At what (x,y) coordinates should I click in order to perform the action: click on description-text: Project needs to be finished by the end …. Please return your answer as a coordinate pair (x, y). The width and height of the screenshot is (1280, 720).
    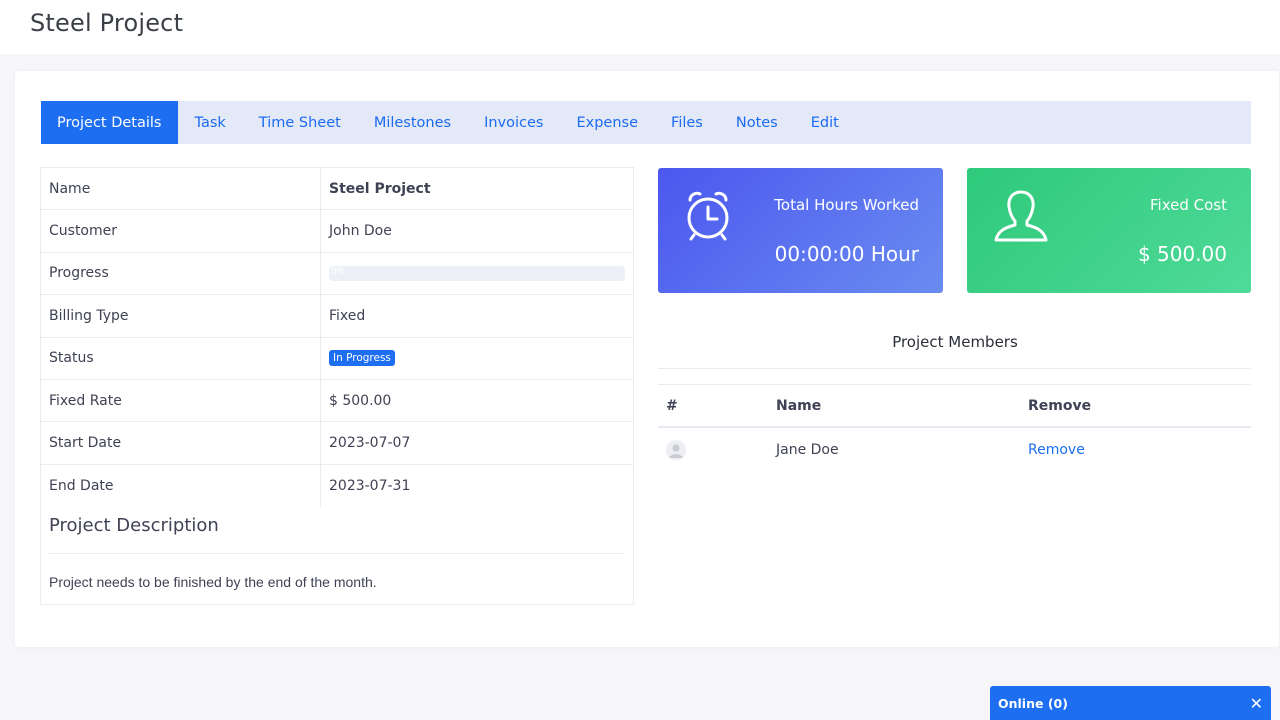
    Looking at the image, I should click on (213, 582).